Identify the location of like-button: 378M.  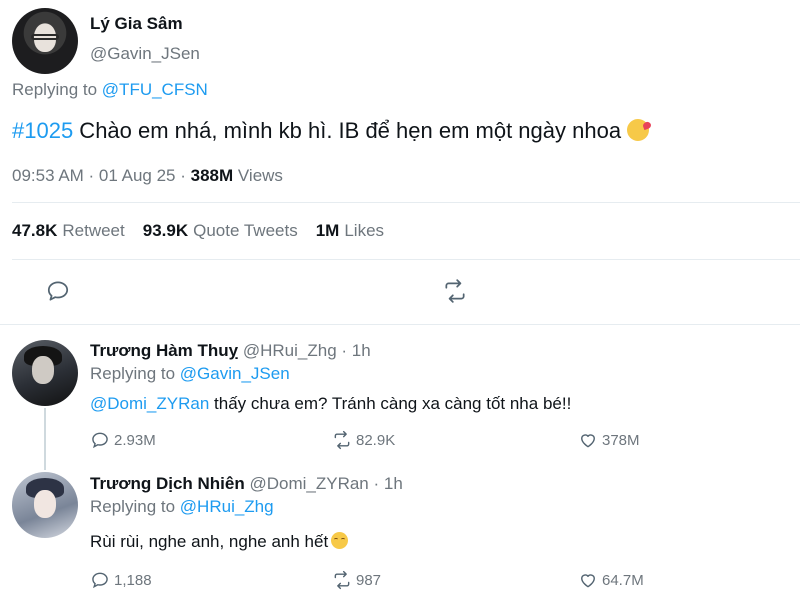
(609, 440).